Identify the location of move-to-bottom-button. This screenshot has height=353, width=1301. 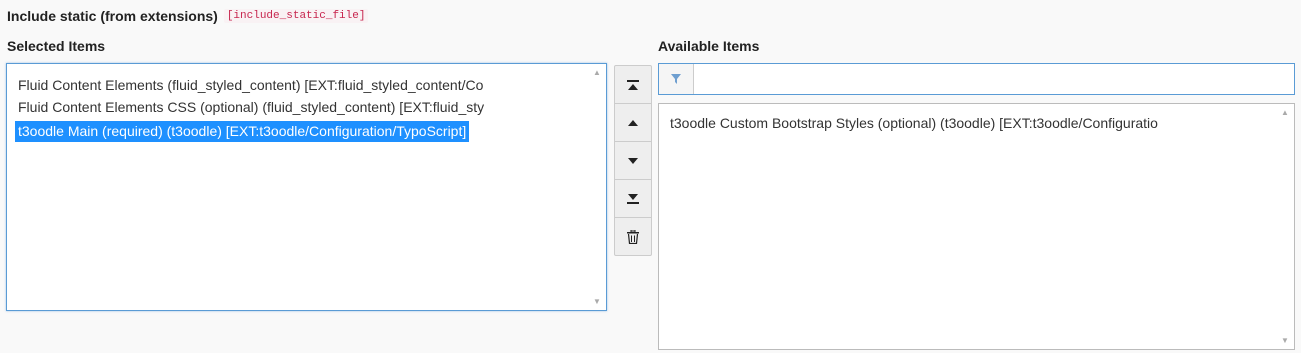
(633, 199).